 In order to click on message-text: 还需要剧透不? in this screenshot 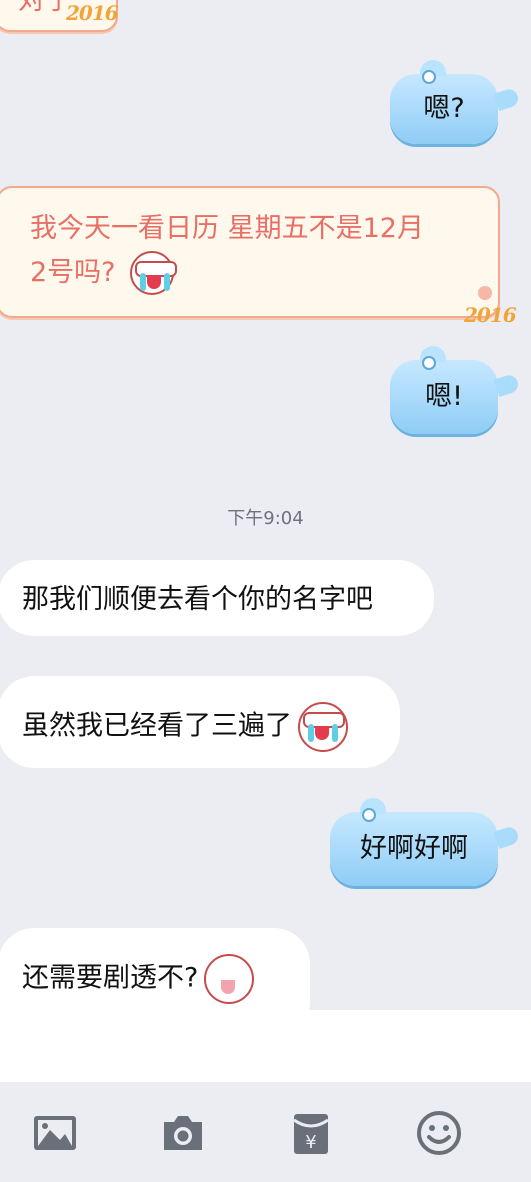, I will do `click(138, 979)`.